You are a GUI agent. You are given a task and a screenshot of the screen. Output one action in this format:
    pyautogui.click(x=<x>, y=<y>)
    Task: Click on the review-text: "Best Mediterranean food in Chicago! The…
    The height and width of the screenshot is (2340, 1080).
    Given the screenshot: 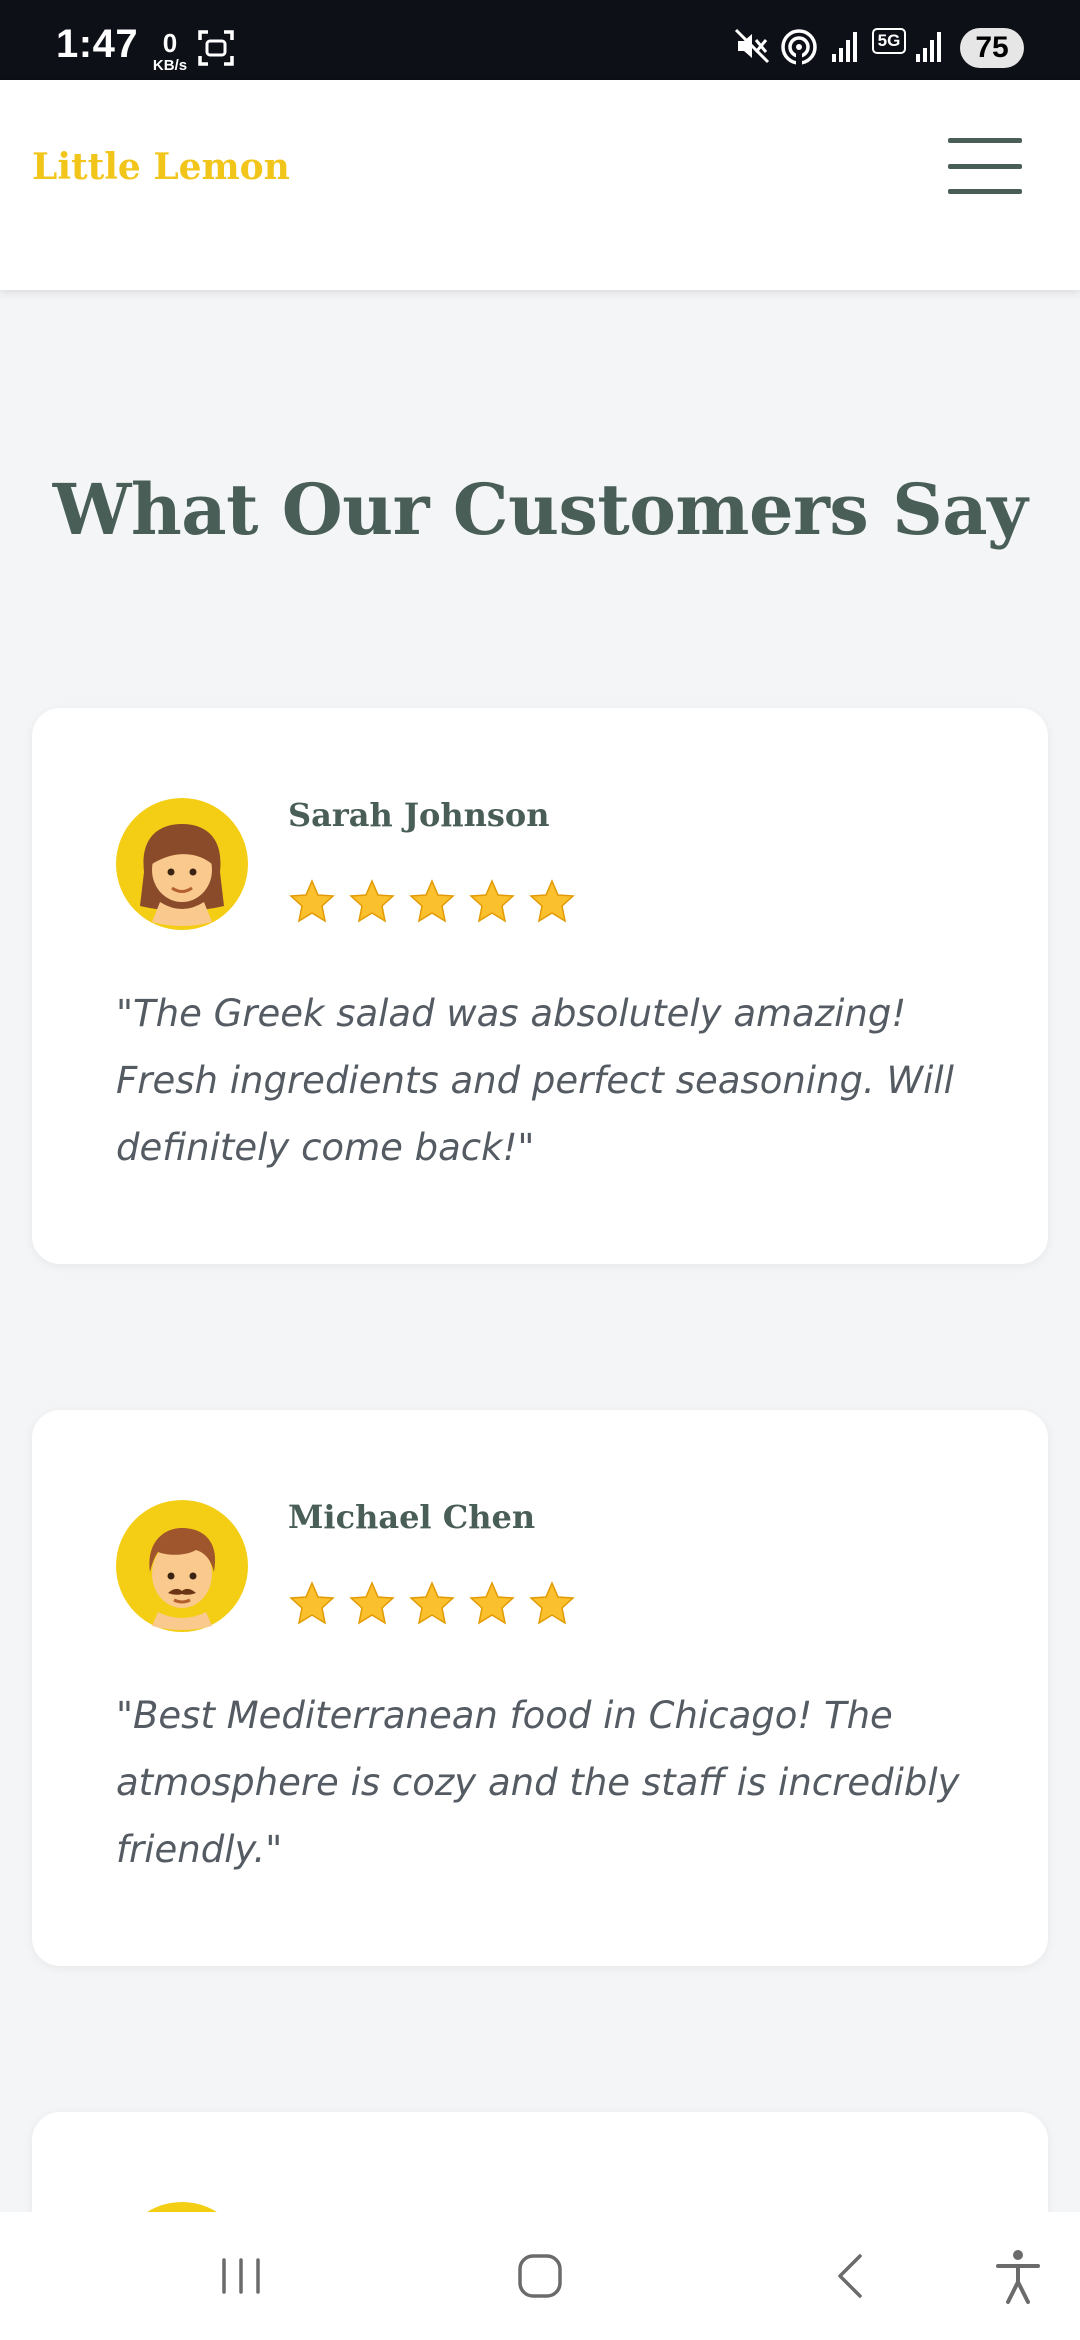 What is the action you would take?
    pyautogui.click(x=538, y=1782)
    